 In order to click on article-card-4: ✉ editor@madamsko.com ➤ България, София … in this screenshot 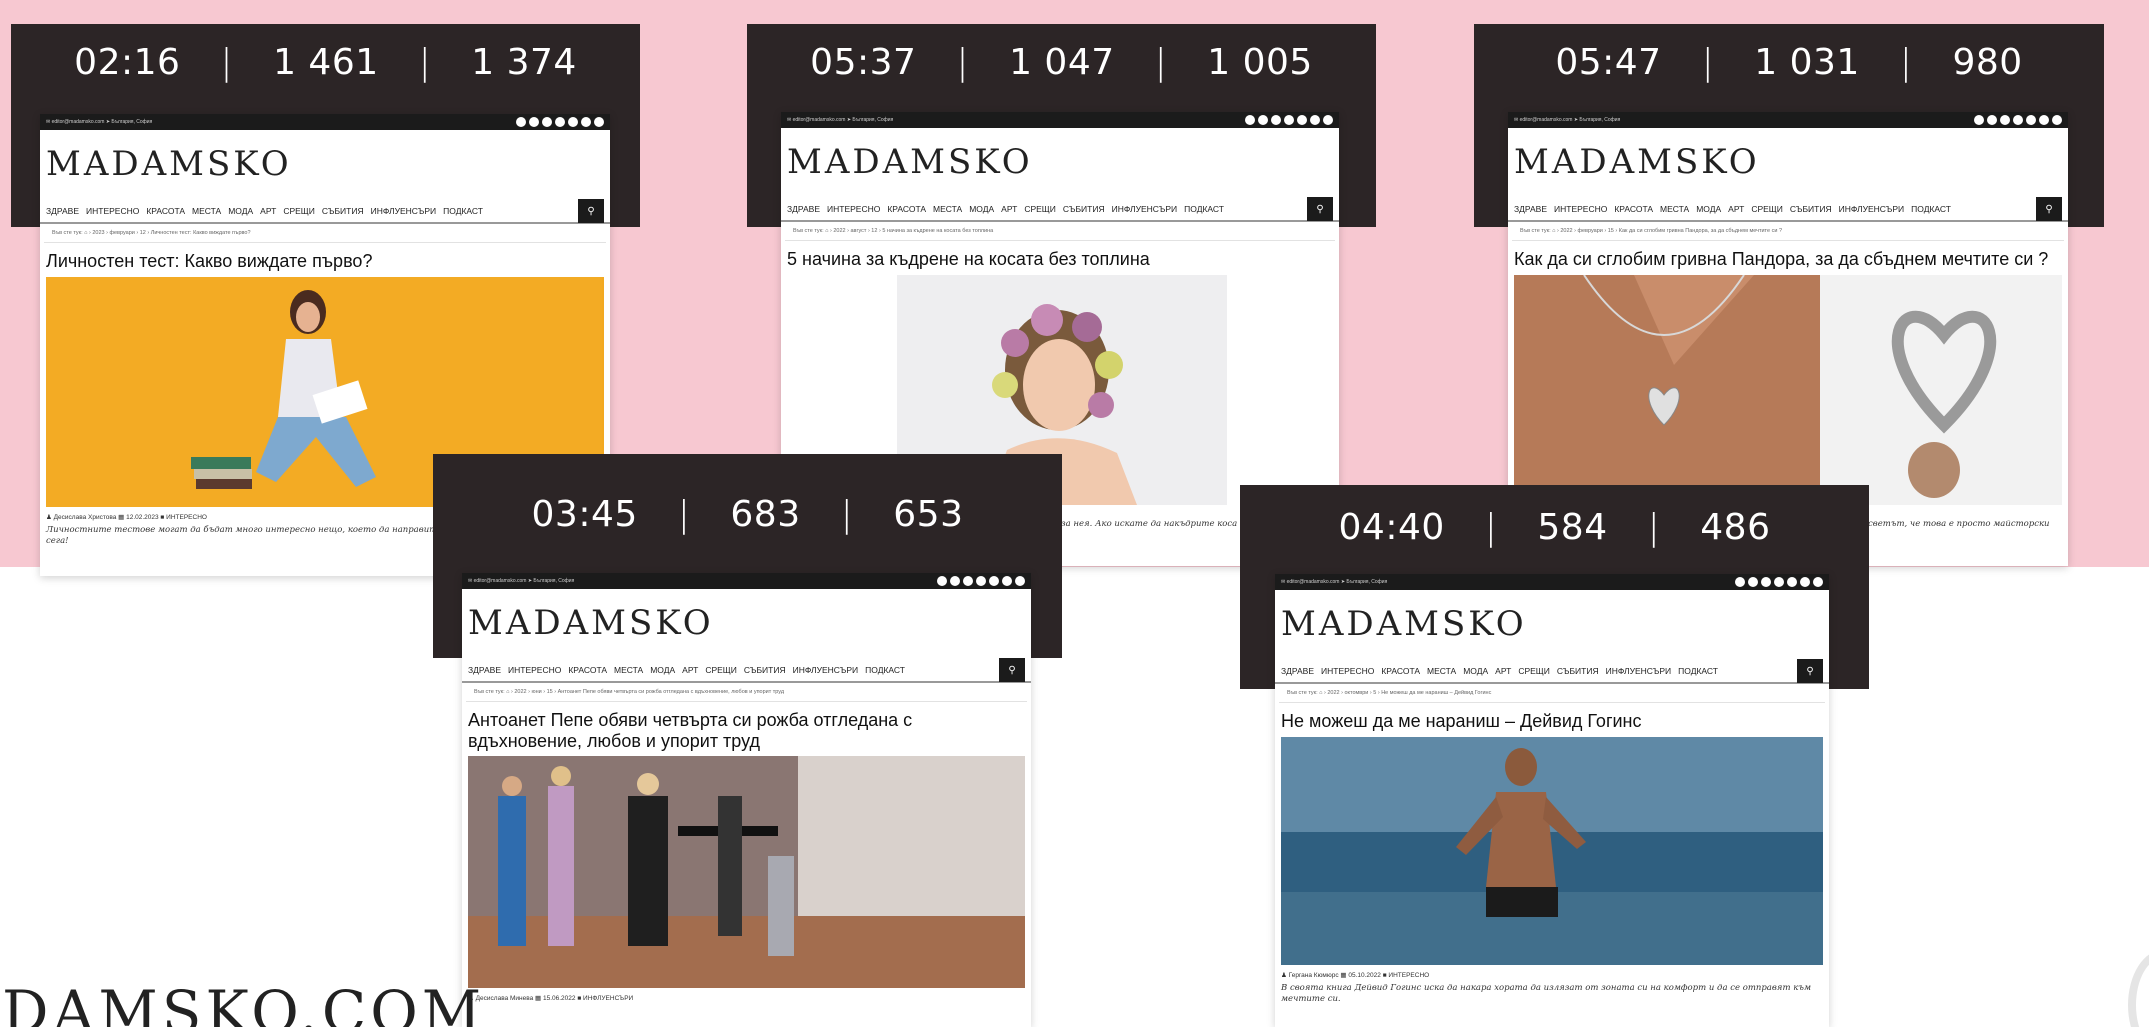, I will do `click(746, 800)`.